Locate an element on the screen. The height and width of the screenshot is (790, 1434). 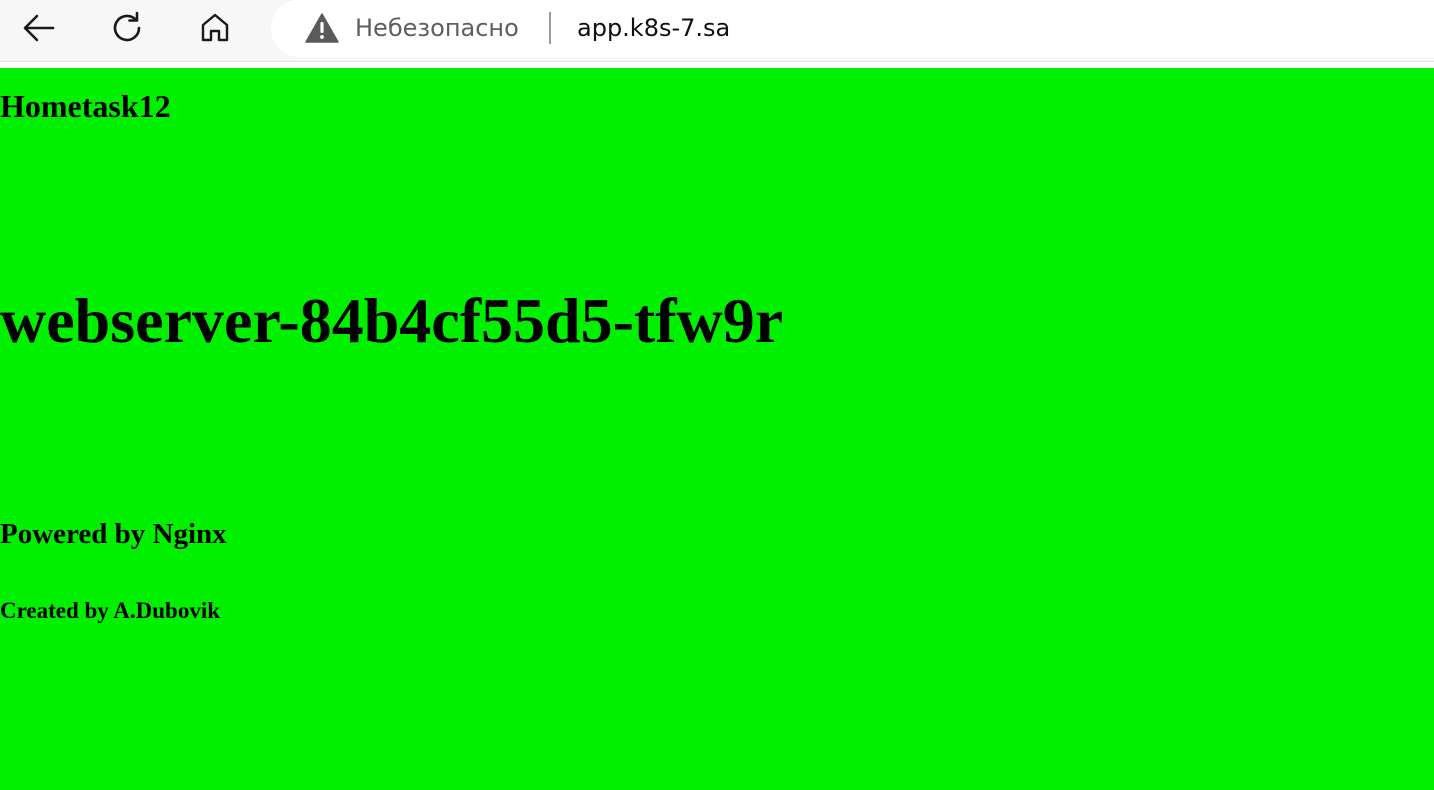
warning-triangle-icon is located at coordinates (322, 28).